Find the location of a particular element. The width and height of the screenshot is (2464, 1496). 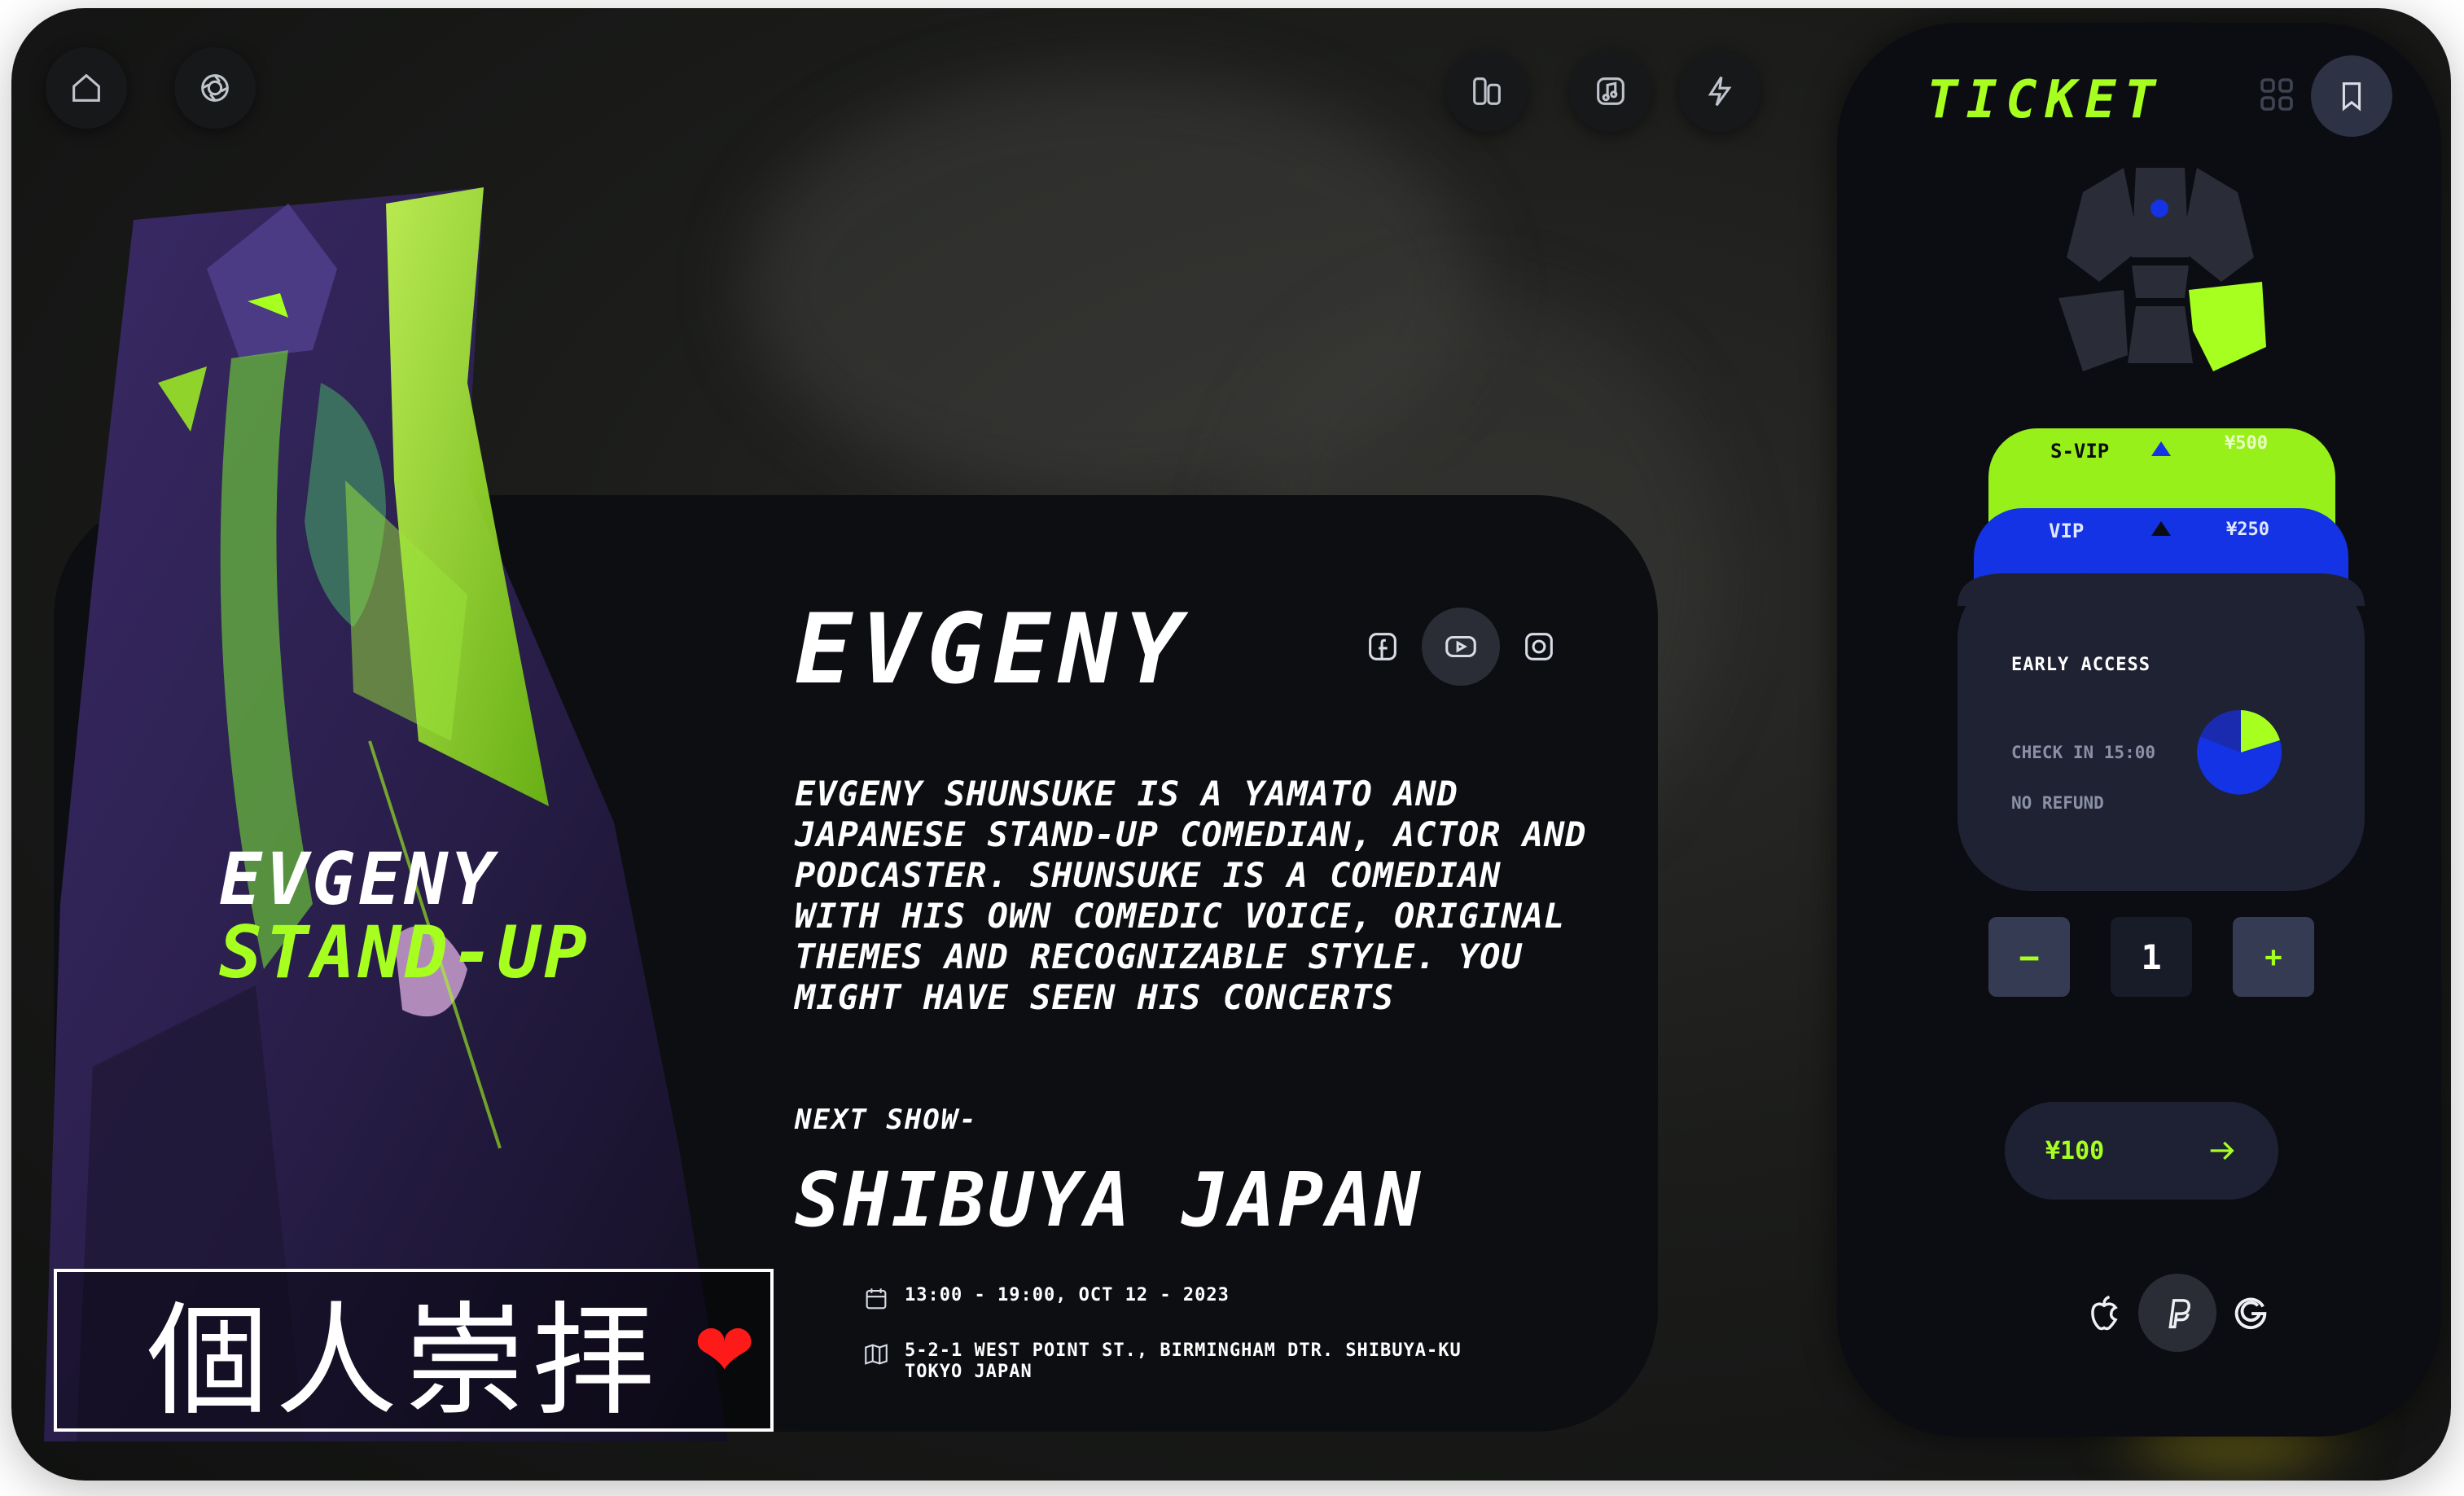

youtube-button is located at coordinates (1461, 647).